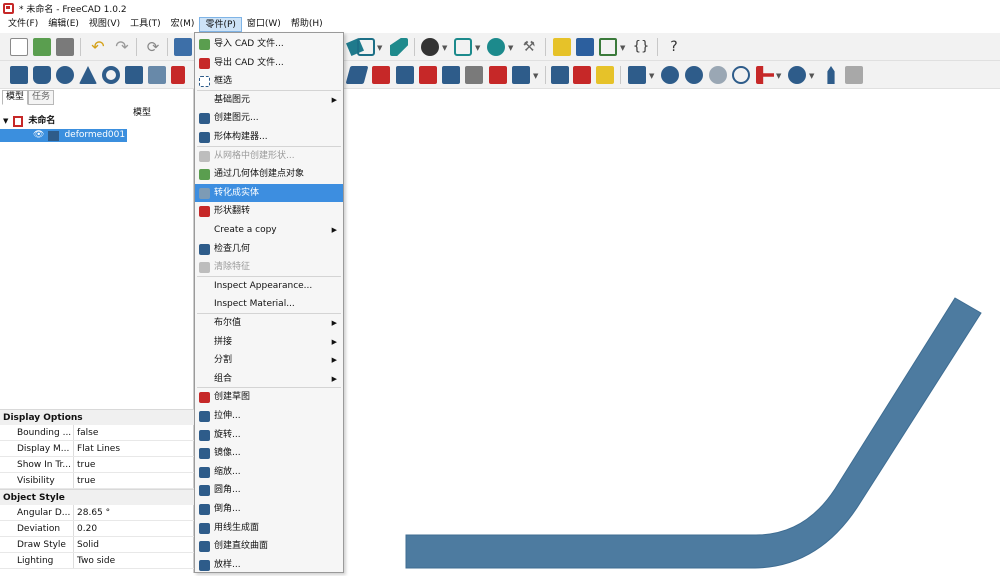 The image size is (1000, 576). What do you see at coordinates (718, 75) in the screenshot?
I see `fuse-icon` at bounding box center [718, 75].